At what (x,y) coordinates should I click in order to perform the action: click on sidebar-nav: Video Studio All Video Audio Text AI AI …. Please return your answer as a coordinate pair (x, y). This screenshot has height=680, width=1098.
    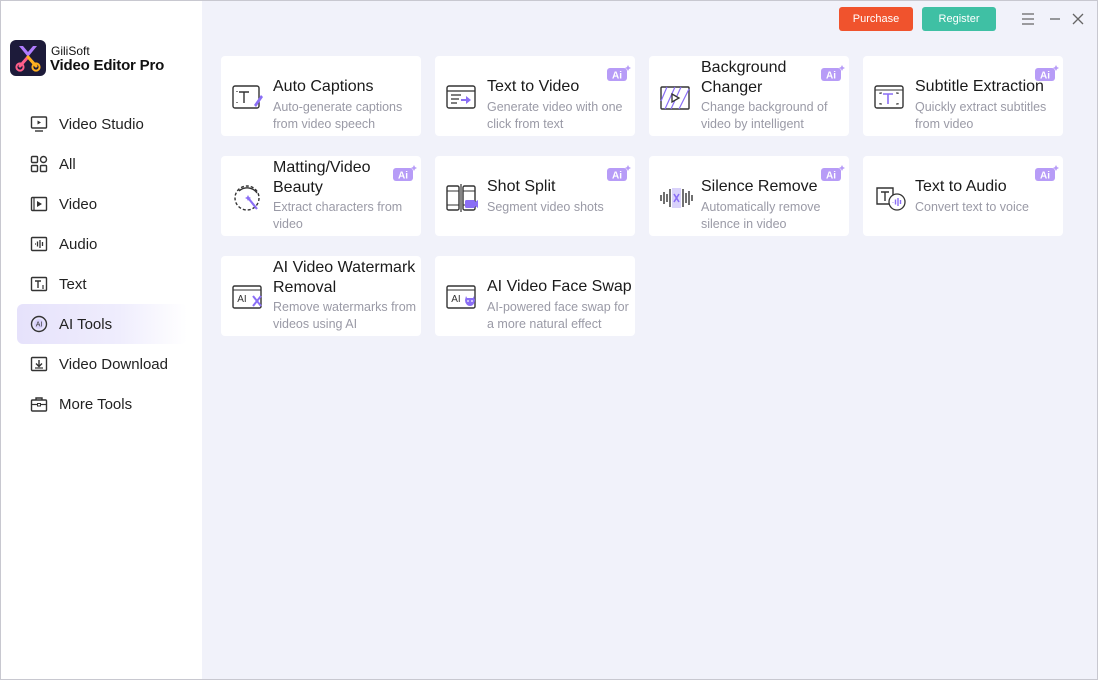
    Looking at the image, I should click on (102, 264).